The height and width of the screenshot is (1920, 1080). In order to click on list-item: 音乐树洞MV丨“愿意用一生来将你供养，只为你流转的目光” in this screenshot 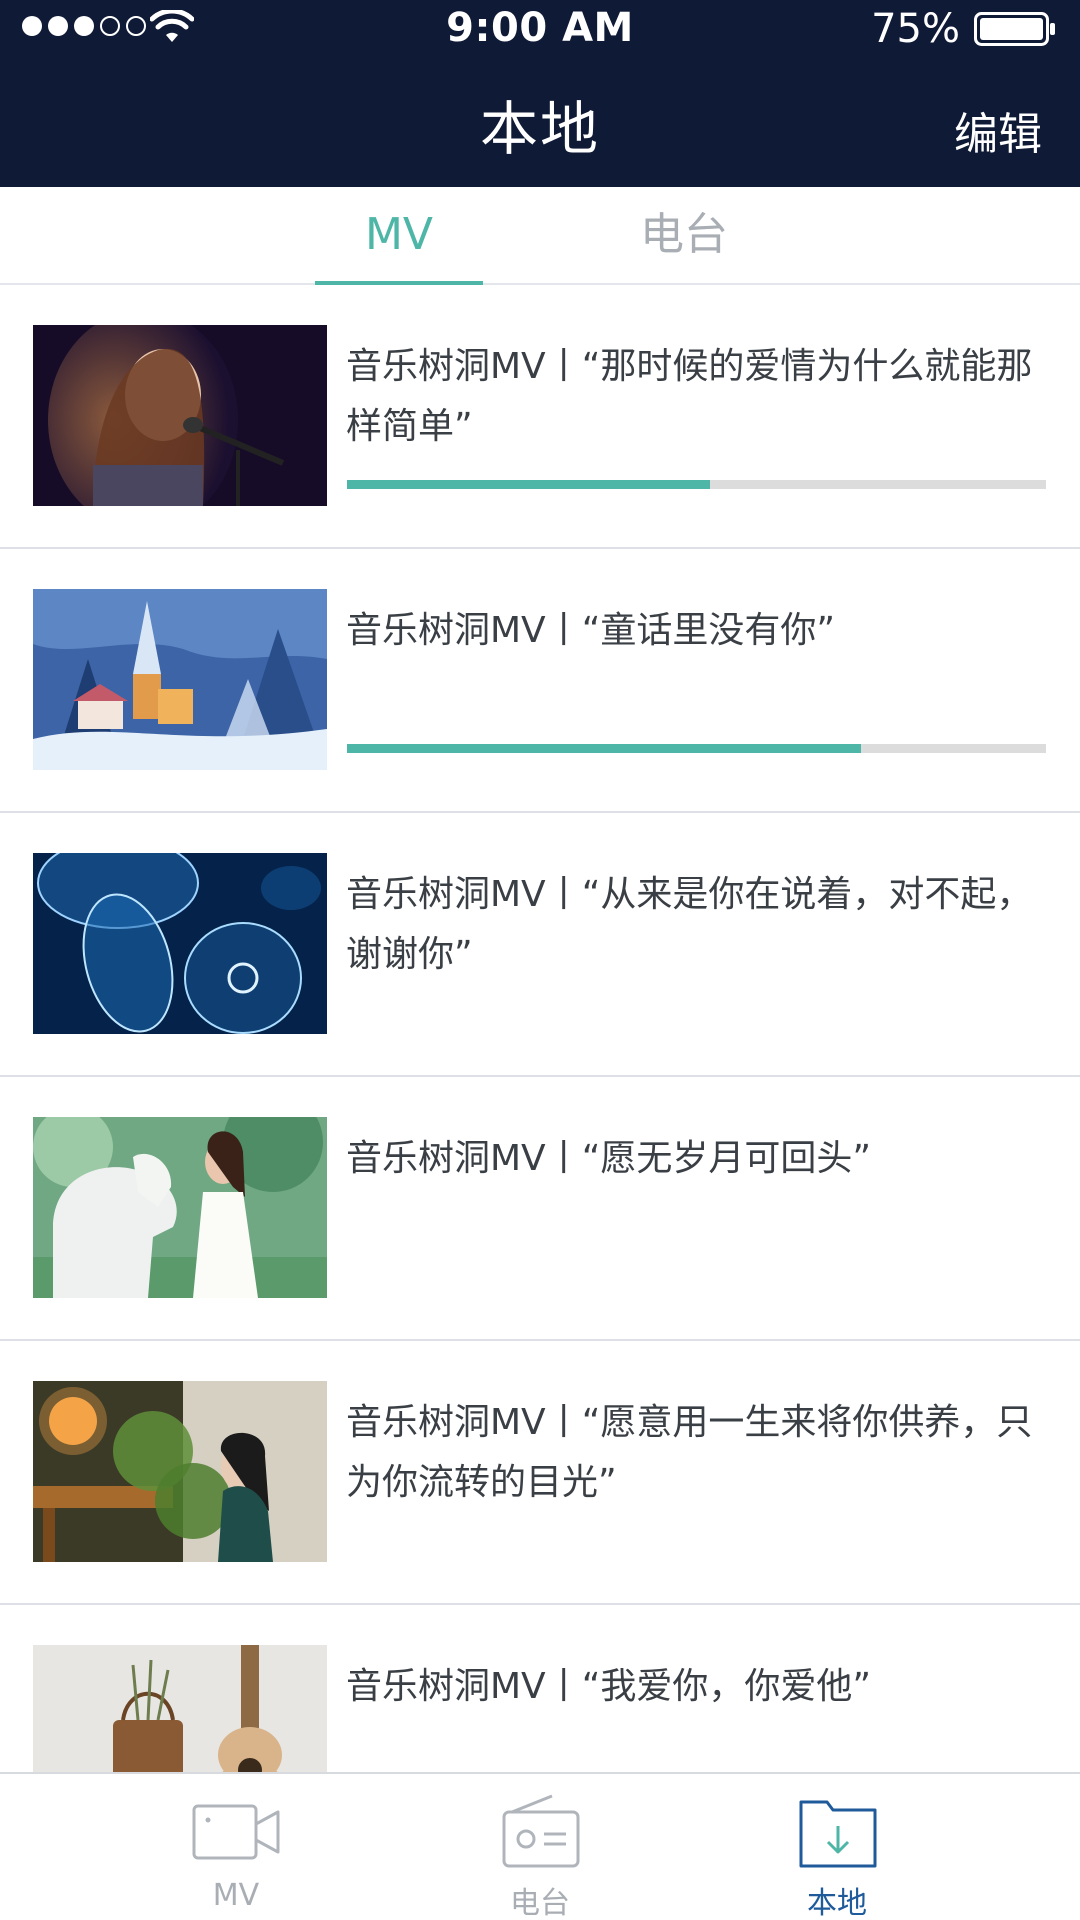, I will do `click(540, 1473)`.